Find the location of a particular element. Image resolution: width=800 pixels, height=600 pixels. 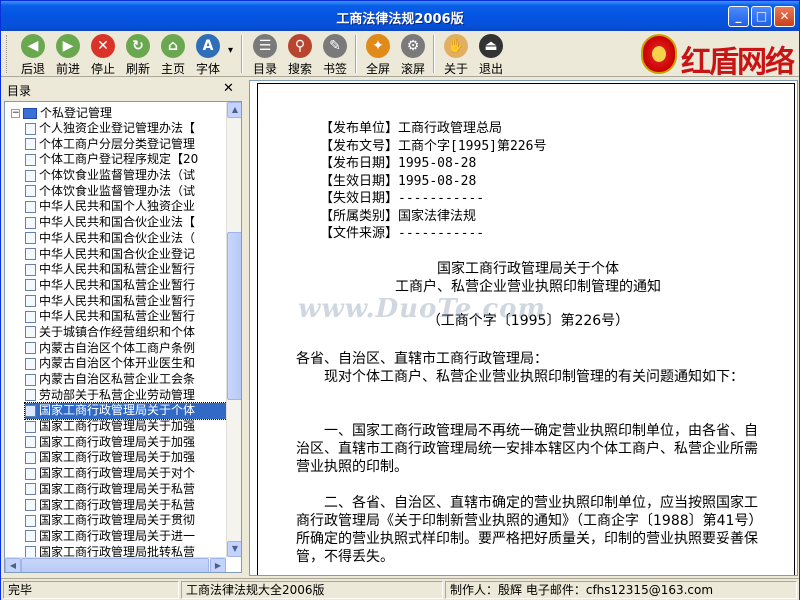

font-button: A 字体 is located at coordinates (208, 54).